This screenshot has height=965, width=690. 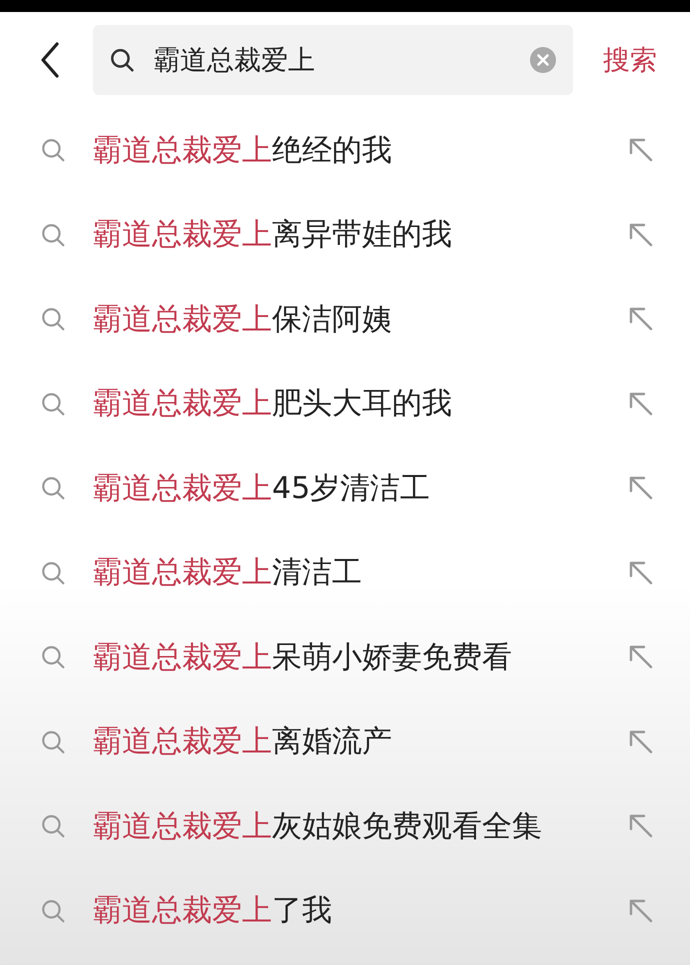 I want to click on suggestion-text: 霸道总裁爱上45岁清洁工, so click(x=262, y=489).